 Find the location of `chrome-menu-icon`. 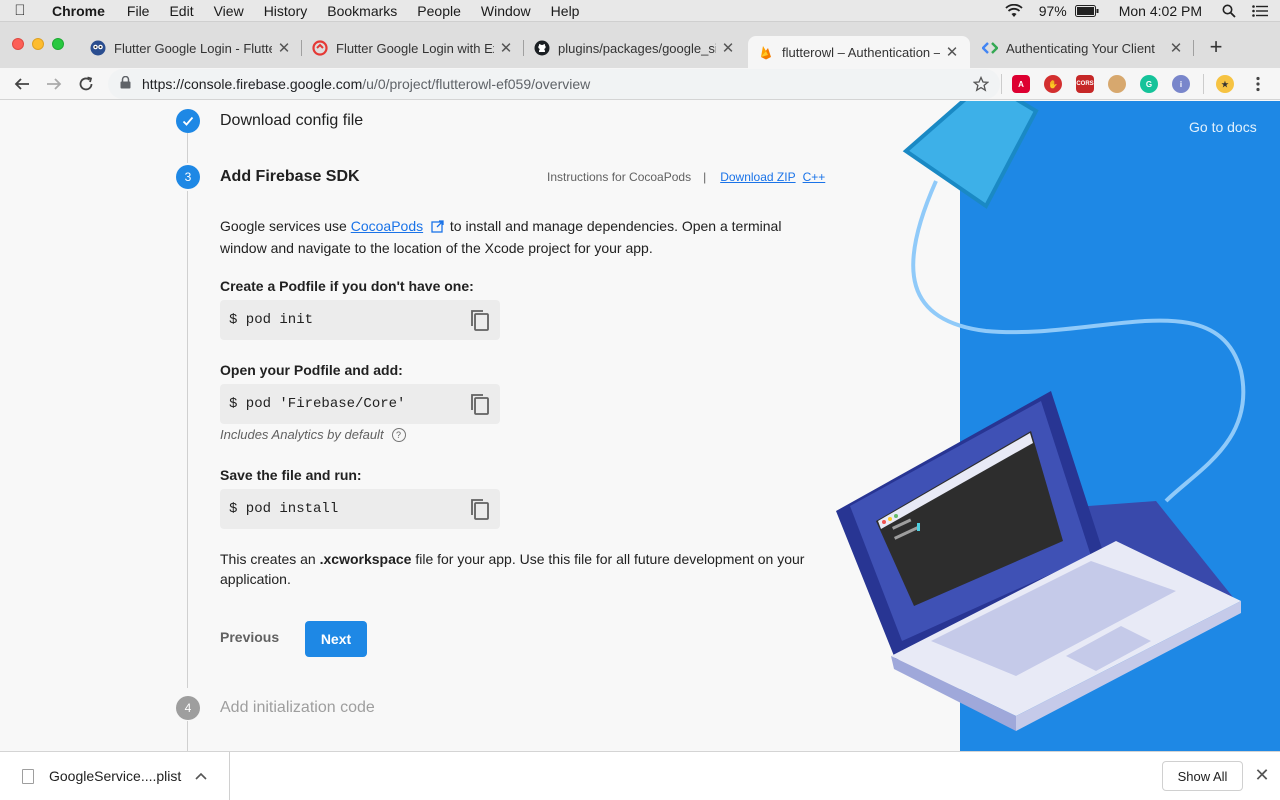

chrome-menu-icon is located at coordinates (1258, 84).